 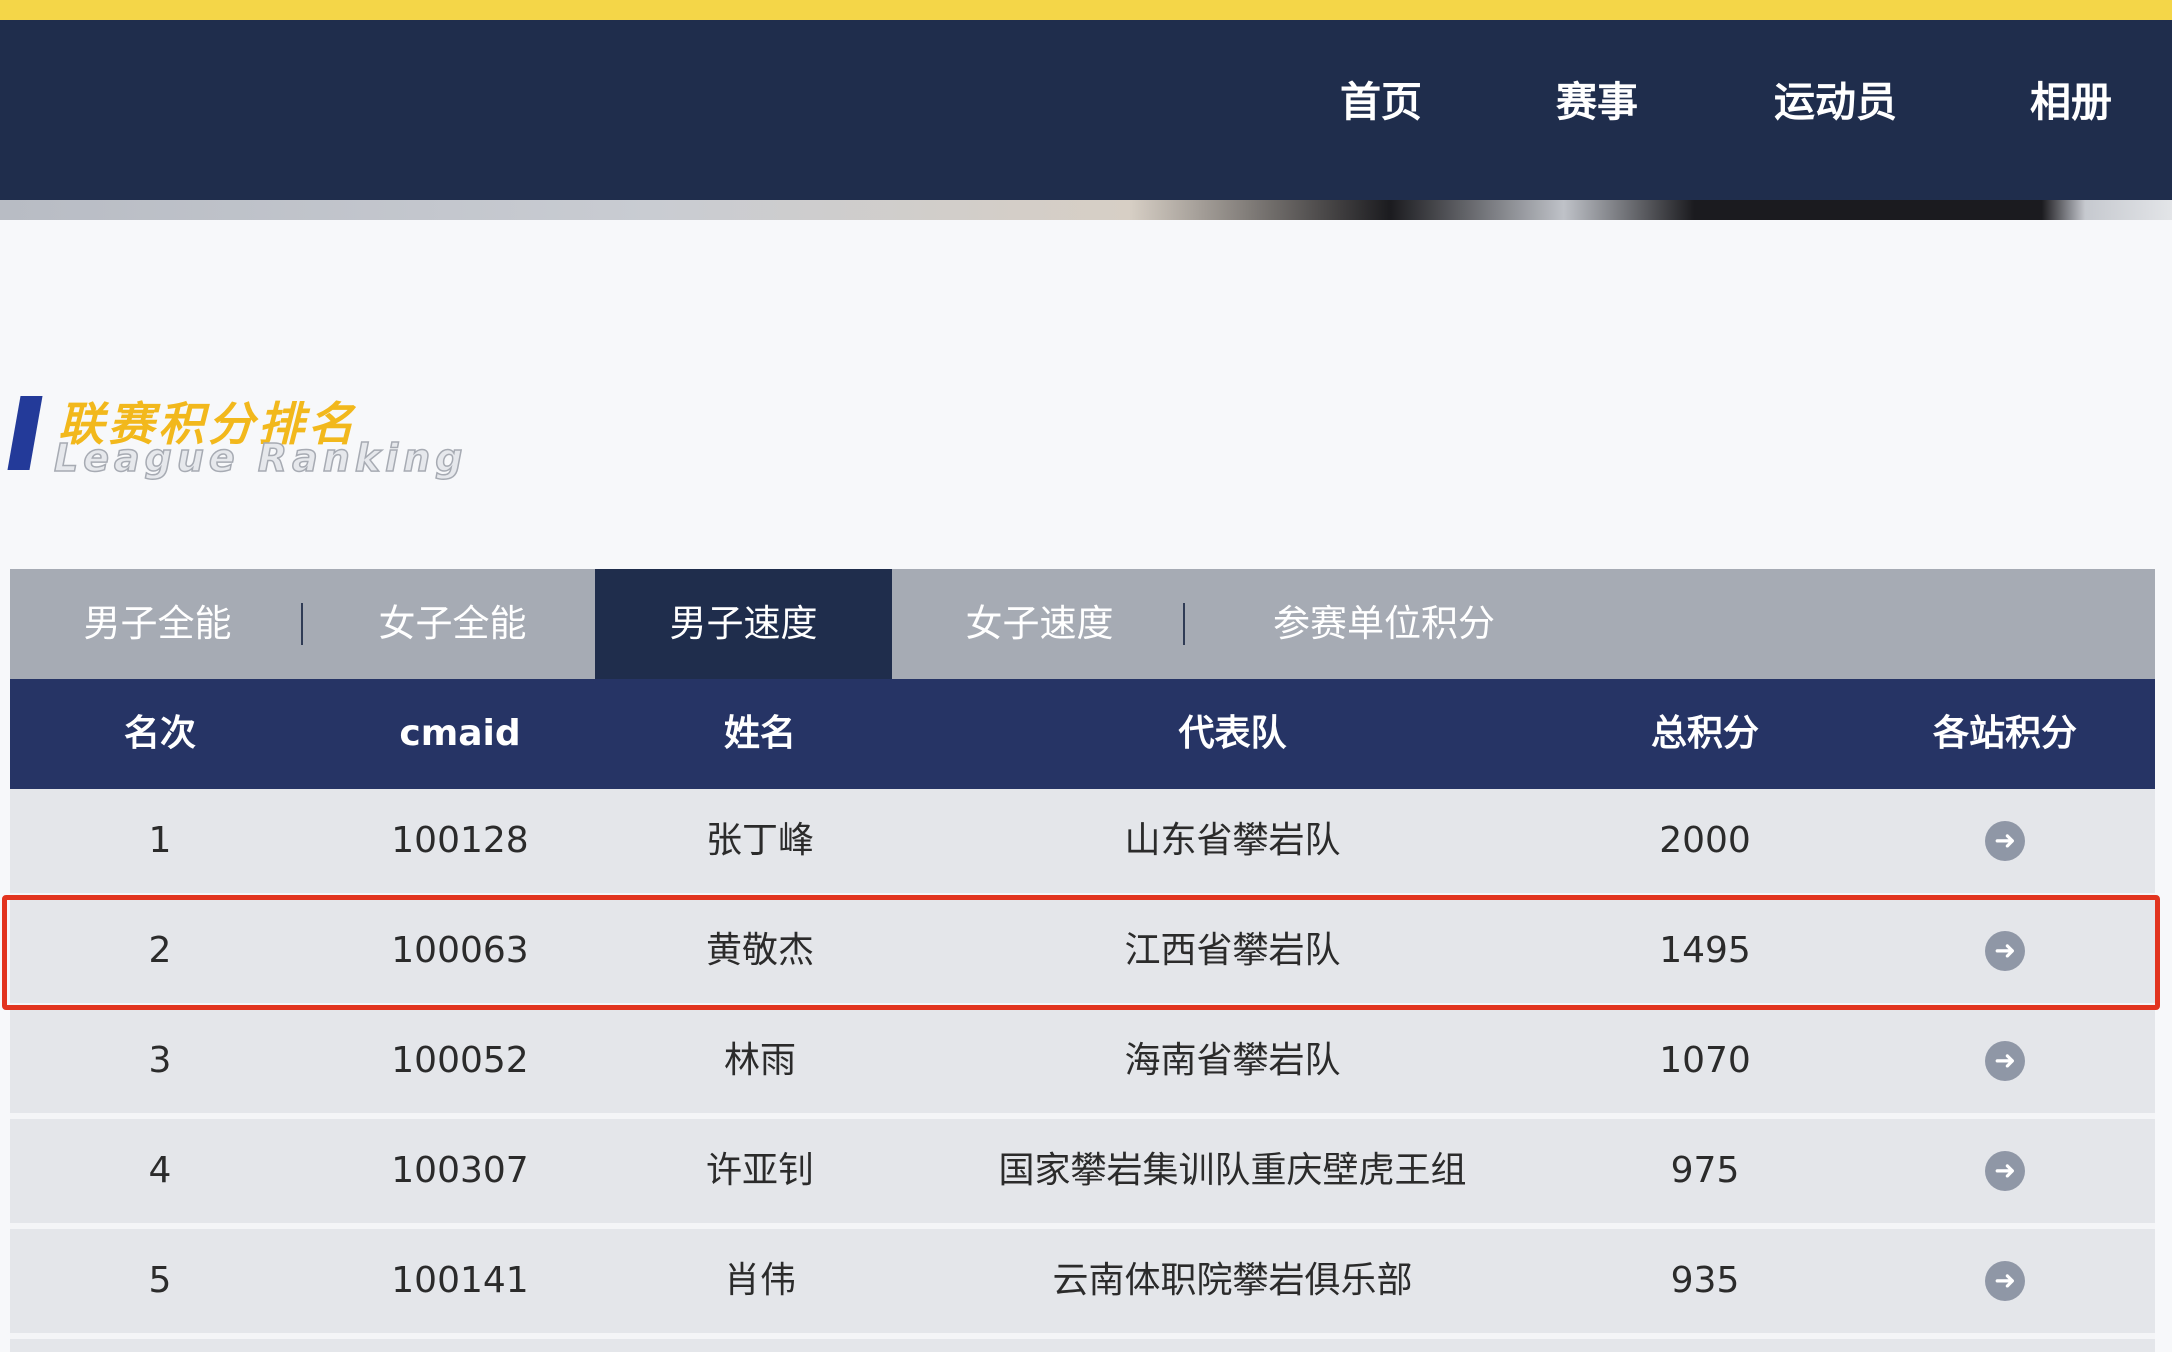 I want to click on table-row: 2 100063 黄敬杰 江西省攀岩队 1495 ➜, so click(x=1082, y=951).